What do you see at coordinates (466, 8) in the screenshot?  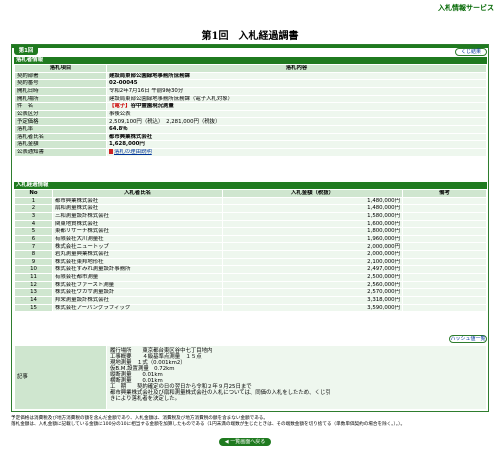 I see `service-title: 入札情報サービス` at bounding box center [466, 8].